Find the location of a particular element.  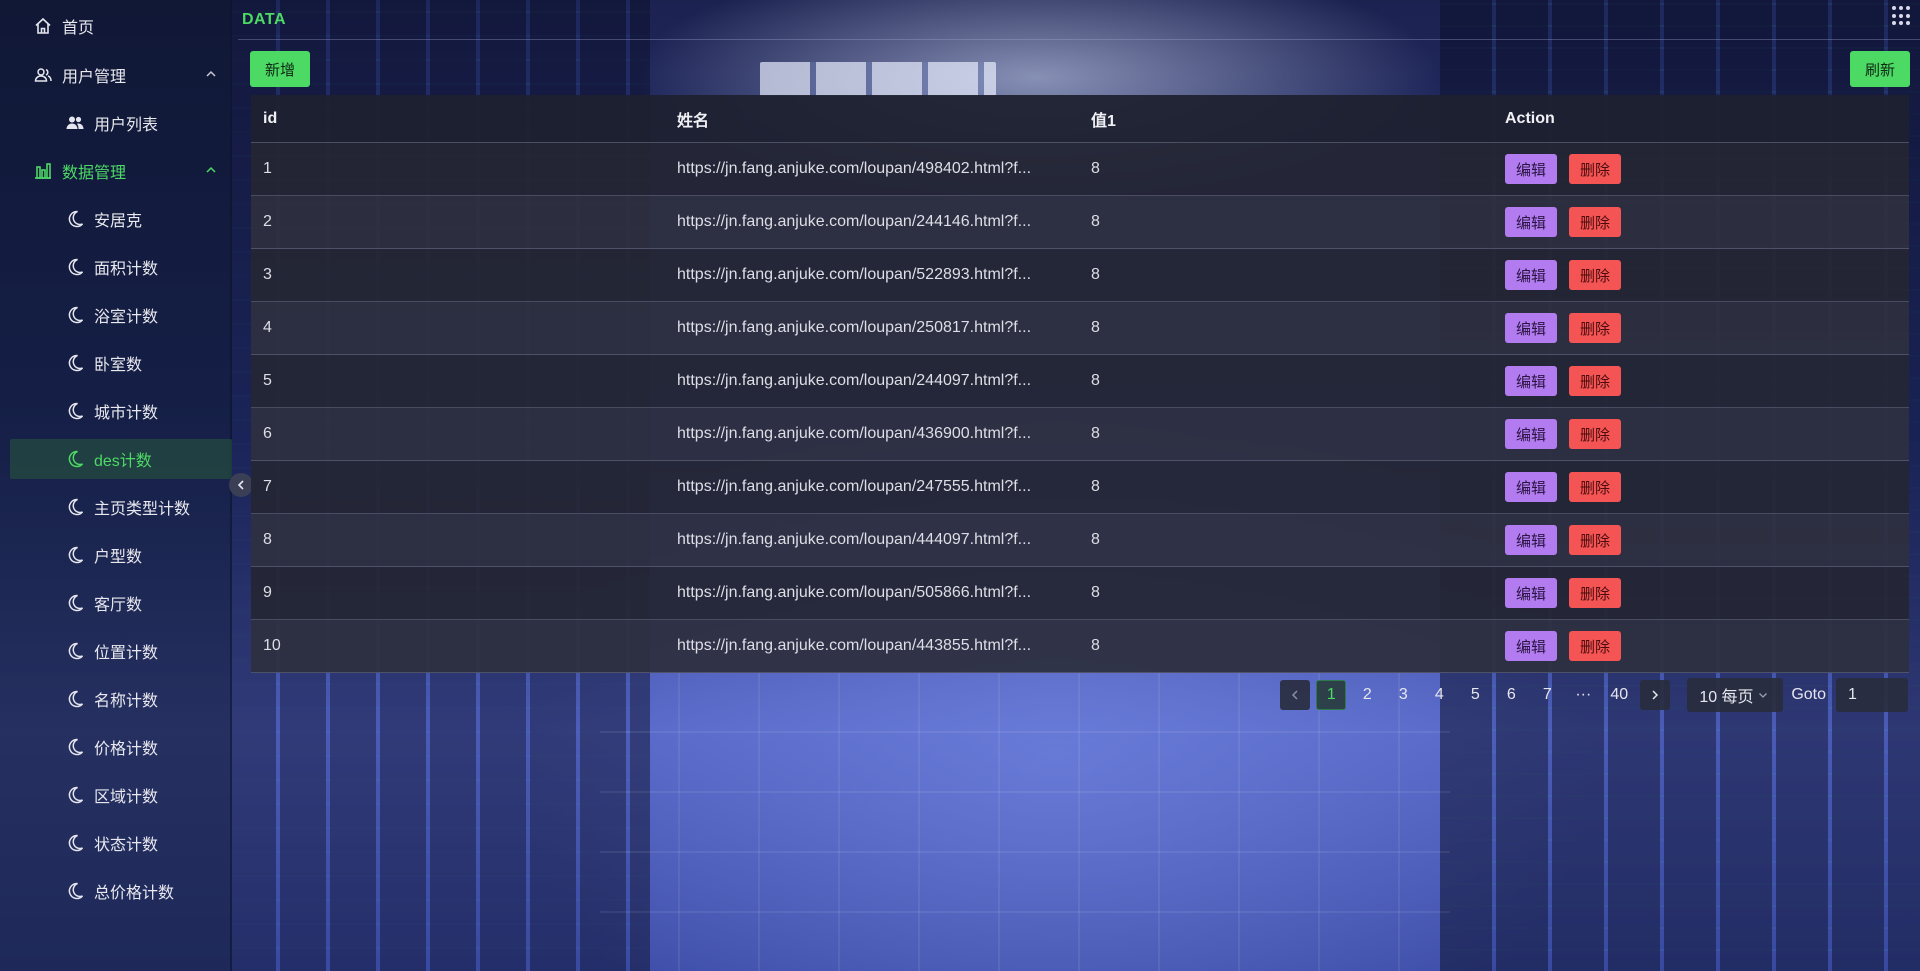

sidebar-item-label: des计数 is located at coordinates (123, 461).